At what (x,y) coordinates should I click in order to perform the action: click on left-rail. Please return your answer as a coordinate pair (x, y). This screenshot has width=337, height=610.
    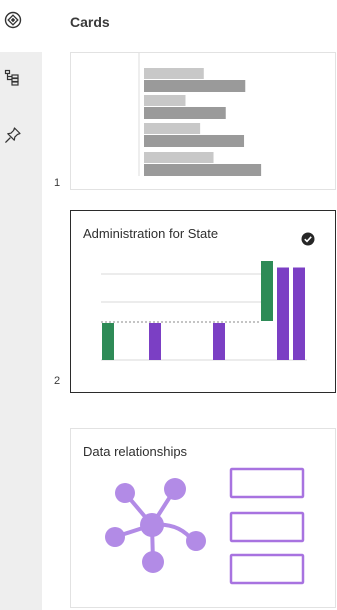
    Looking at the image, I should click on (21, 305).